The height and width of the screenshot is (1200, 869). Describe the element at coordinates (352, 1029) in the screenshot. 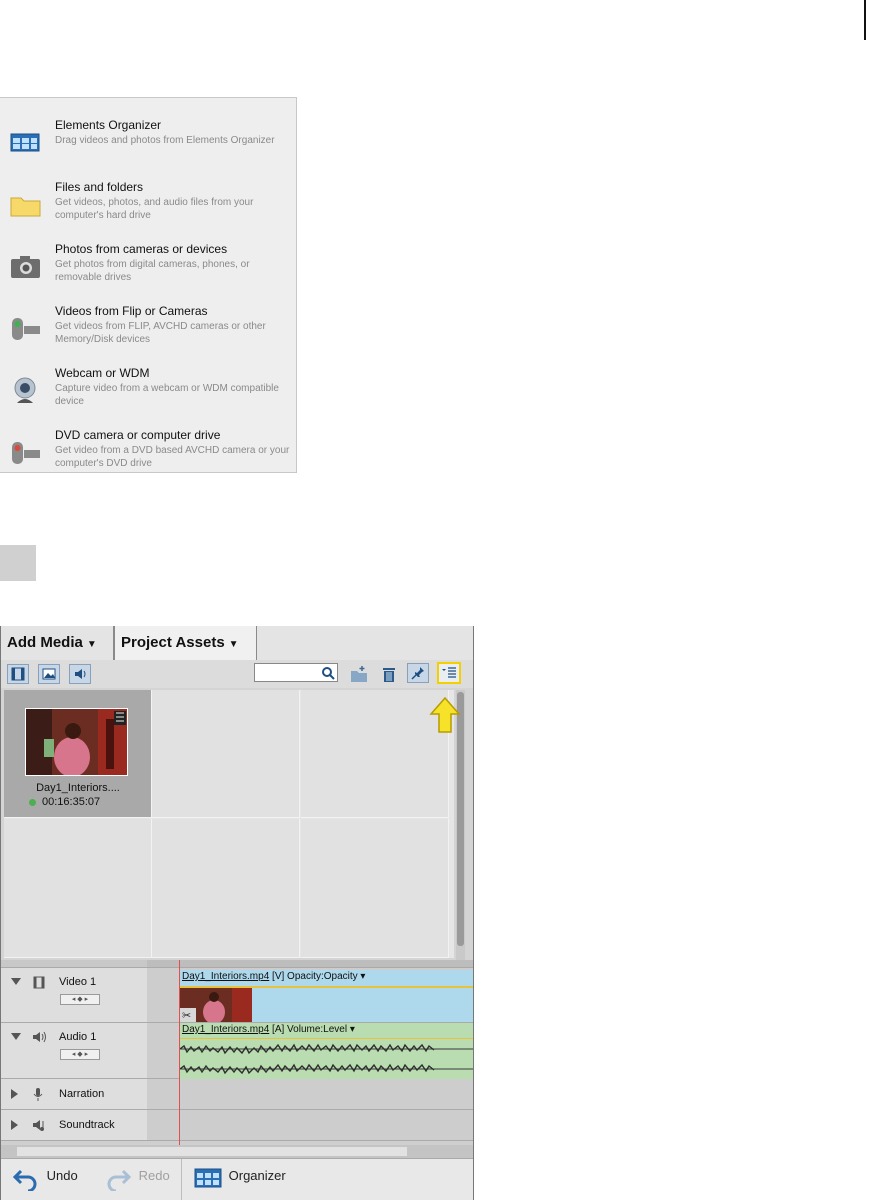

I see `caret-down-icon: ▾` at that location.